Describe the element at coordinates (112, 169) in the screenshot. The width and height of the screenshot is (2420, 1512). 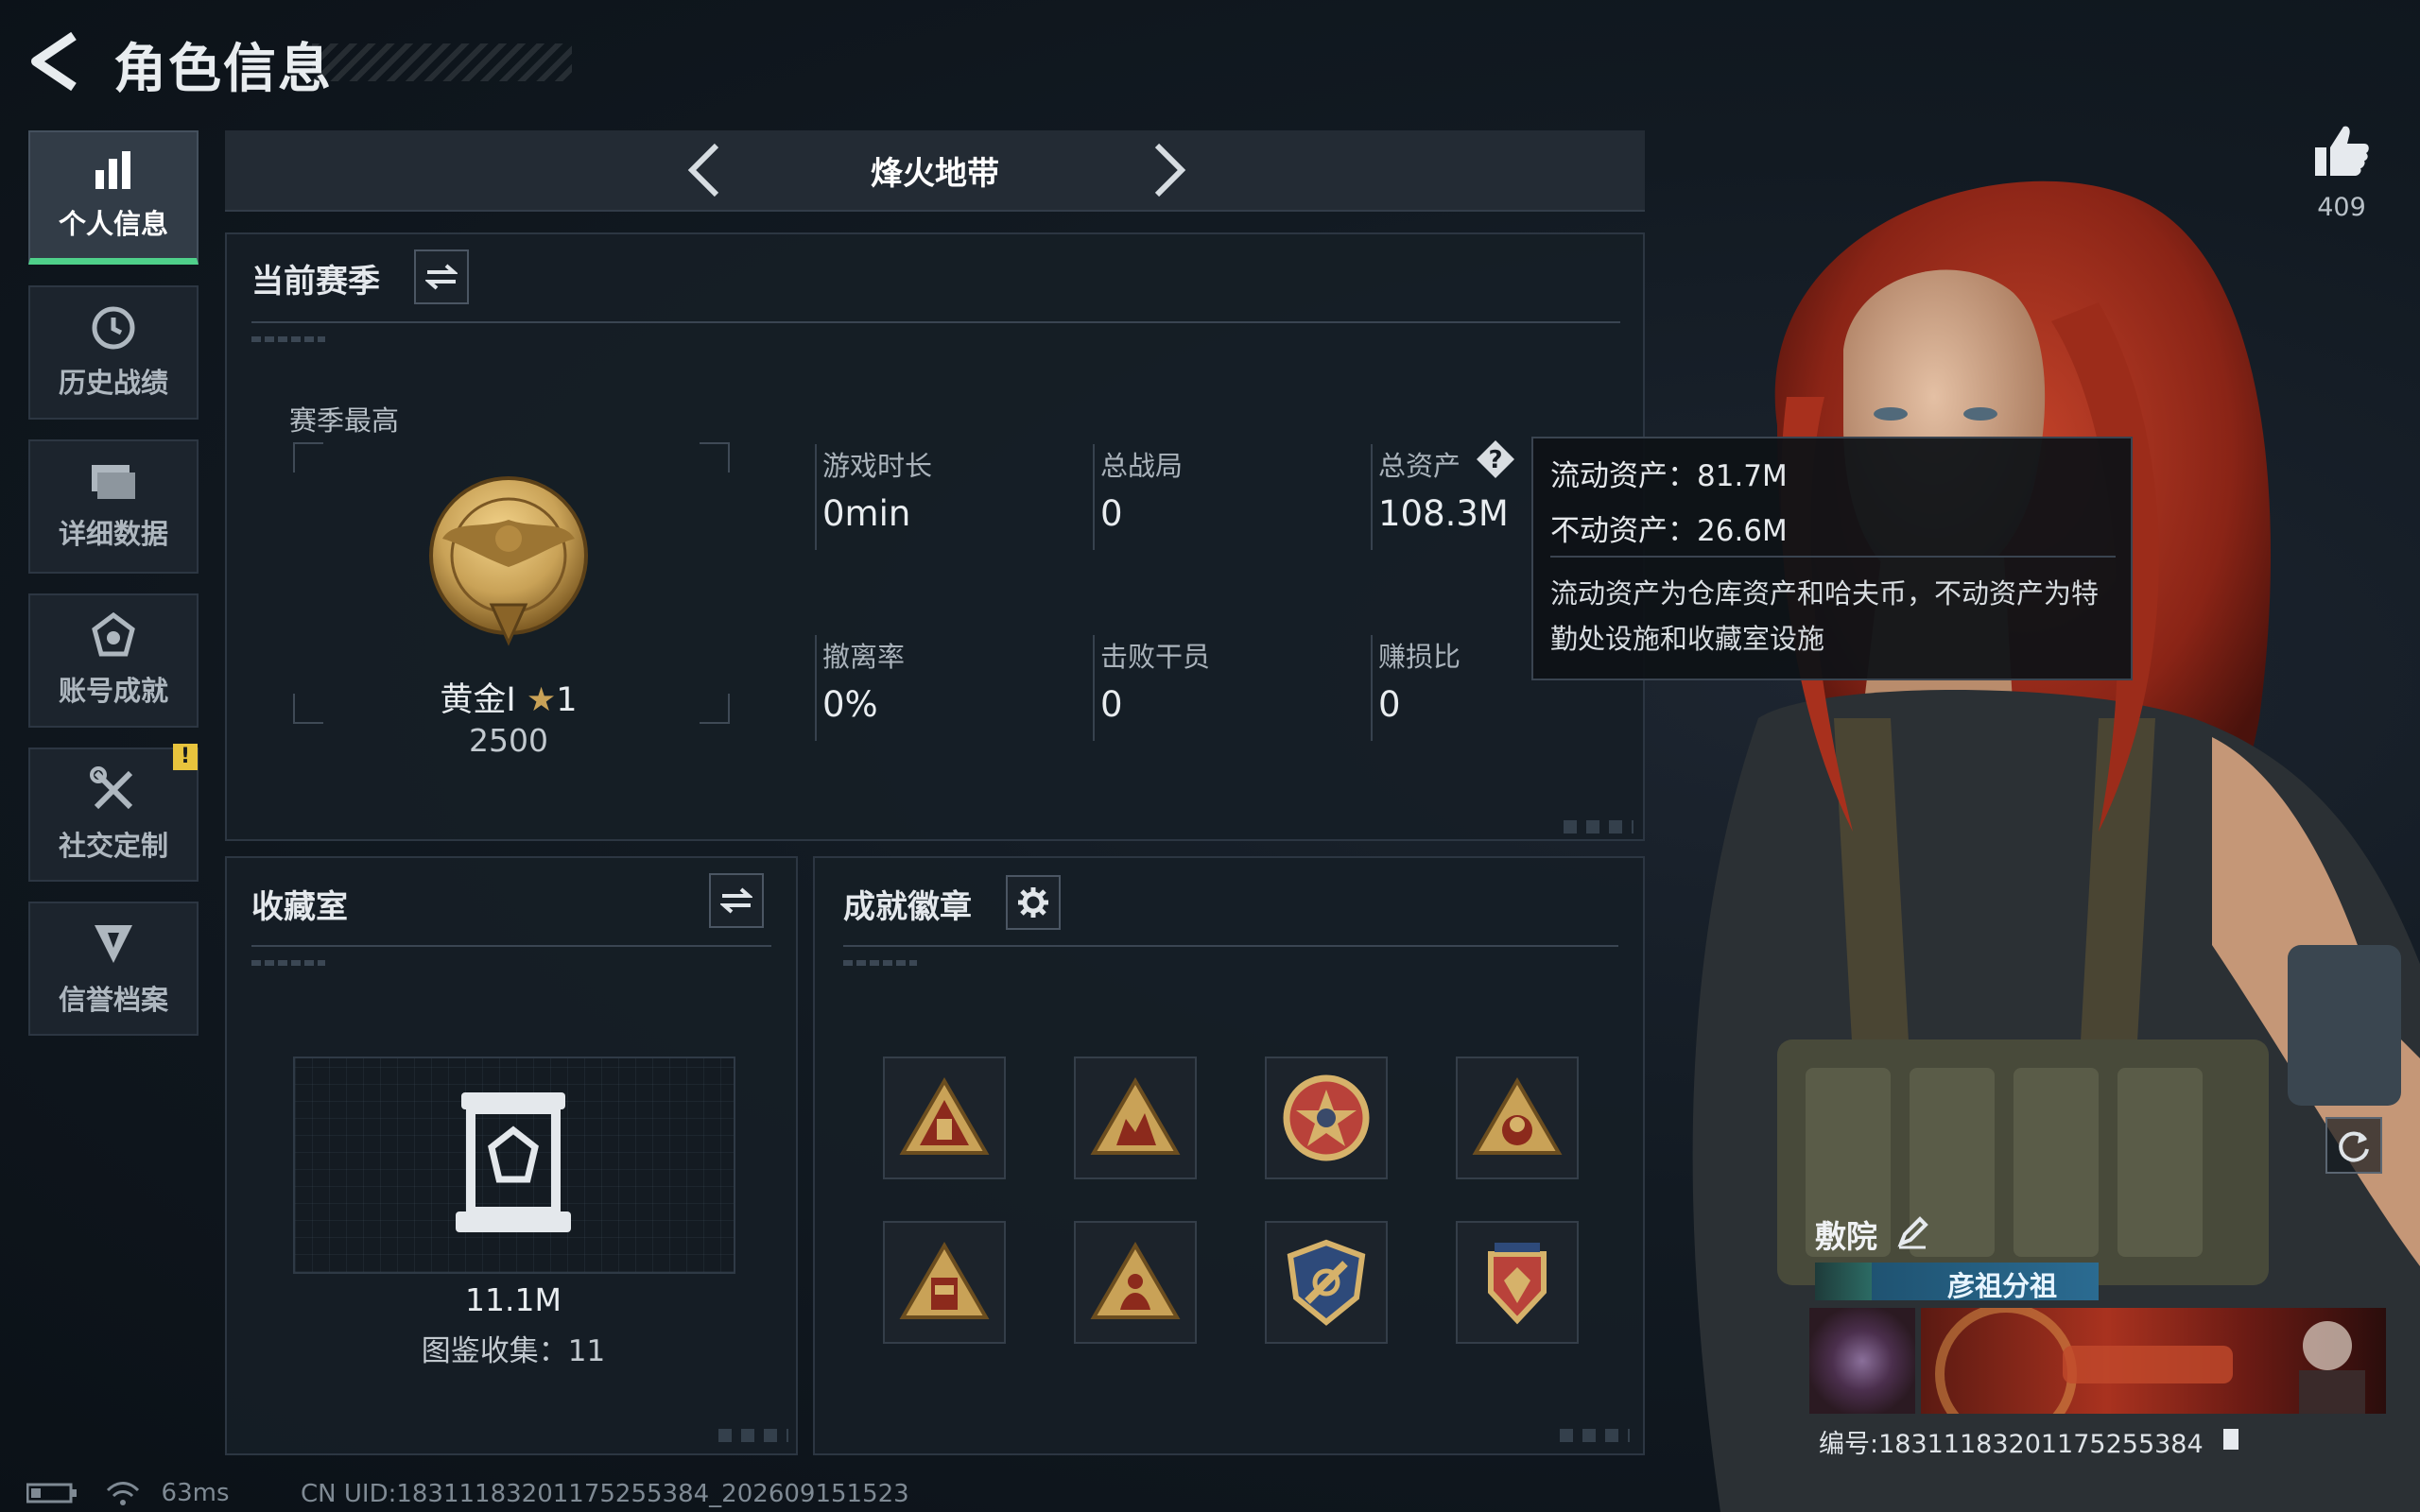
I see `bar-chart-icon` at that location.